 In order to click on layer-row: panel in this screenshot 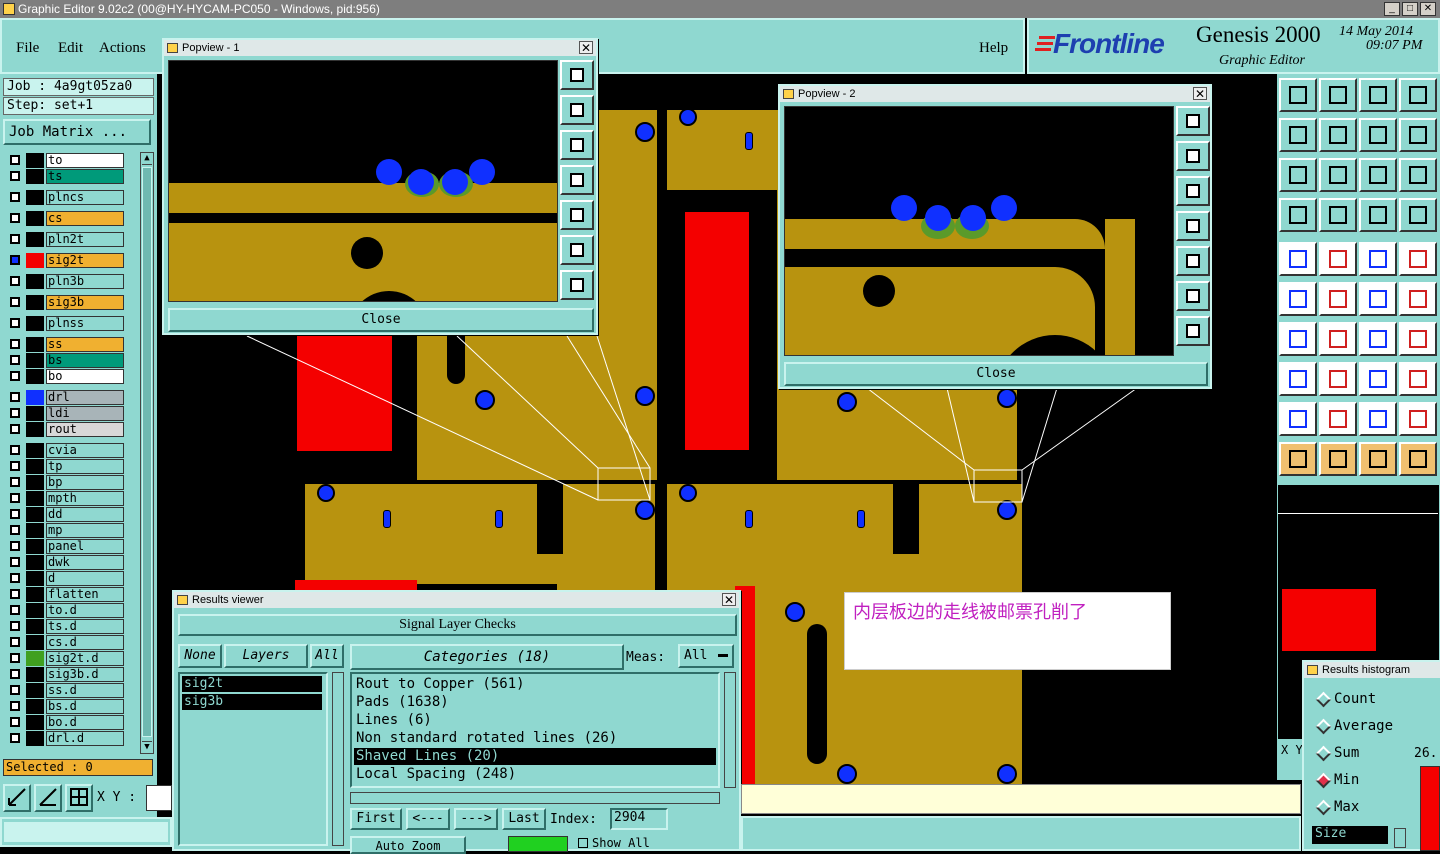, I will do `click(65, 546)`.